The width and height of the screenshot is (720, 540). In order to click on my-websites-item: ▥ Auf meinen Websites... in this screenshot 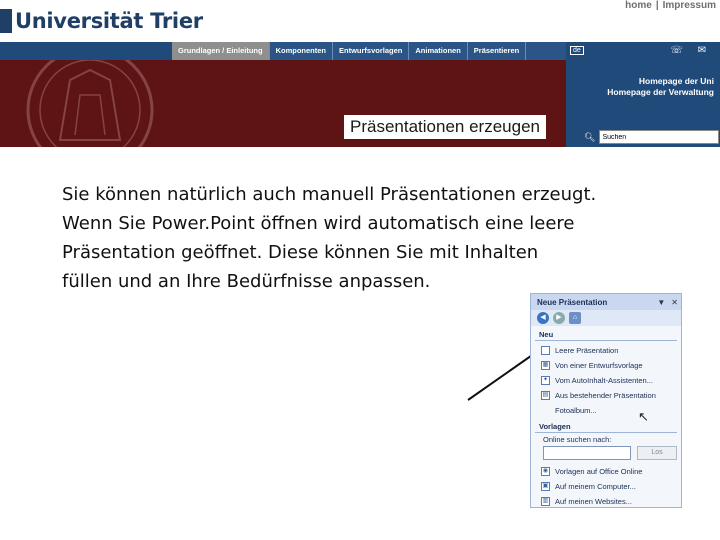, I will do `click(611, 500)`.